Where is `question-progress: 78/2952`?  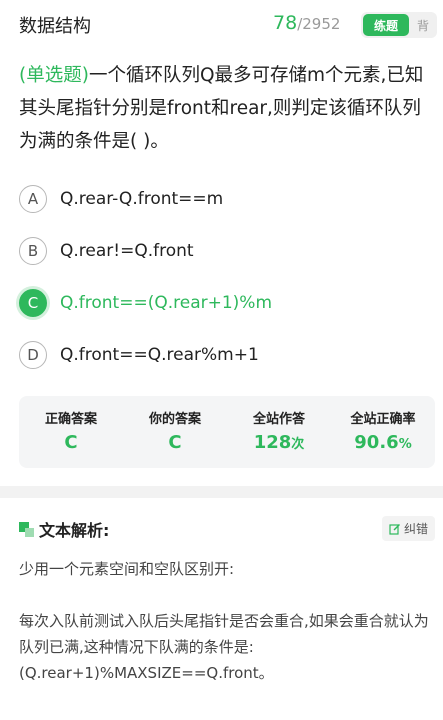
question-progress: 78/2952 is located at coordinates (306, 23).